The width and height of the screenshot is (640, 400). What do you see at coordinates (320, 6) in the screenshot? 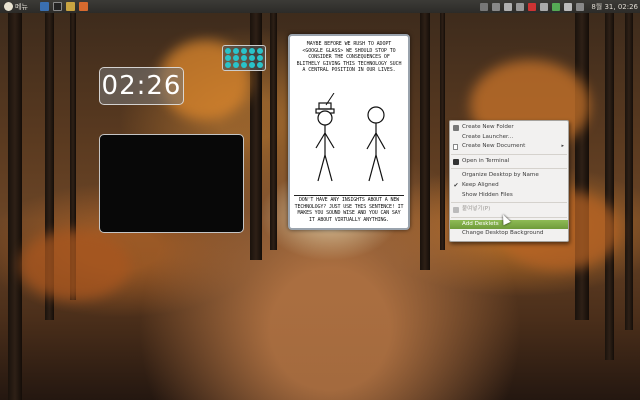
I see `top-panel: 메뉴 8월 31, 02:26` at bounding box center [320, 6].